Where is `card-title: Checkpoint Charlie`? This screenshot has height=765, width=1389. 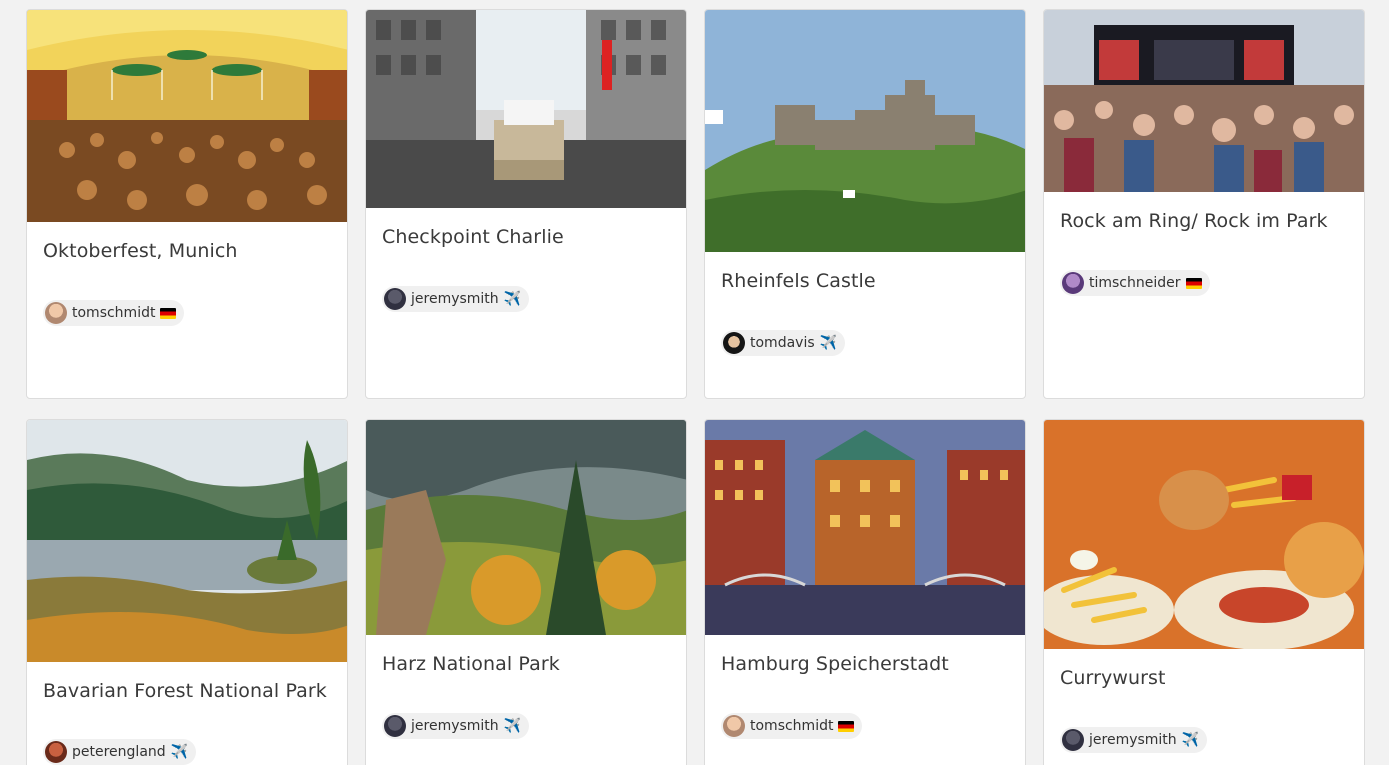
card-title: Checkpoint Charlie is located at coordinates (528, 237).